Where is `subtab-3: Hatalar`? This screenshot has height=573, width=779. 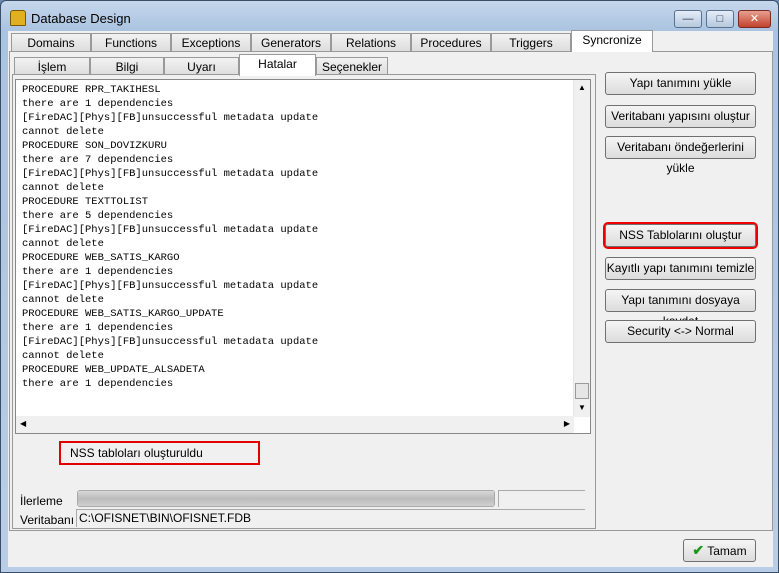
subtab-3: Hatalar is located at coordinates (277, 65).